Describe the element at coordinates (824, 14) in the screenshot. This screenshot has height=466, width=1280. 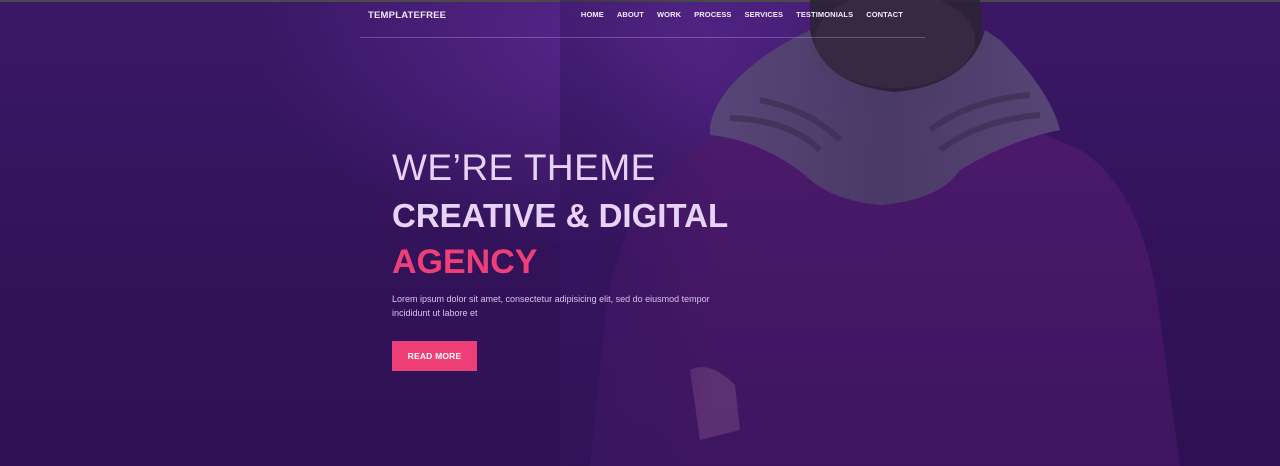
I see `nav-item-testimonials: TESTIMONIALS` at that location.